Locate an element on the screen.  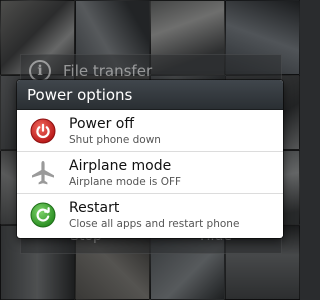
airplane-mode-option: Airplane mode Airplane mode is OFF is located at coordinates (150, 173).